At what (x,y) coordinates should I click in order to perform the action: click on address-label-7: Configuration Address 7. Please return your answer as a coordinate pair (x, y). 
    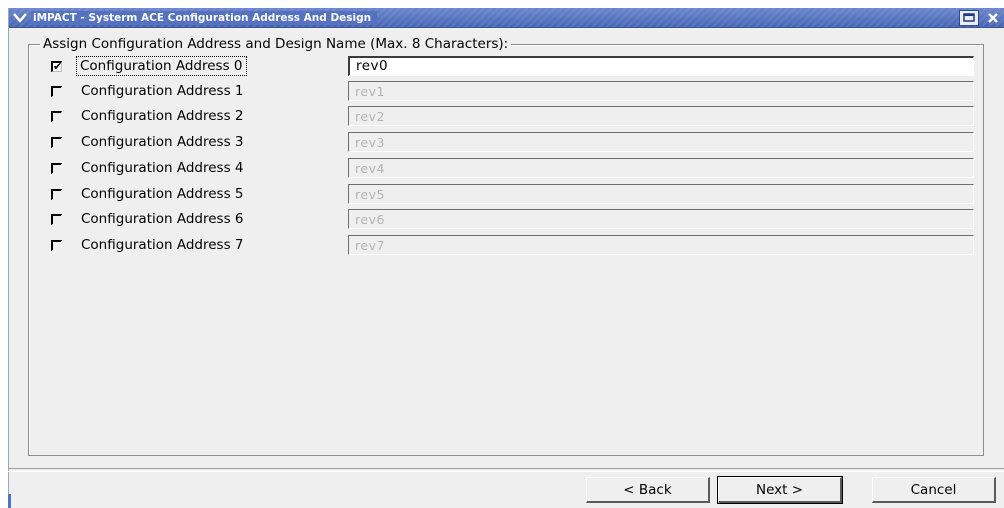
    Looking at the image, I should click on (162, 245).